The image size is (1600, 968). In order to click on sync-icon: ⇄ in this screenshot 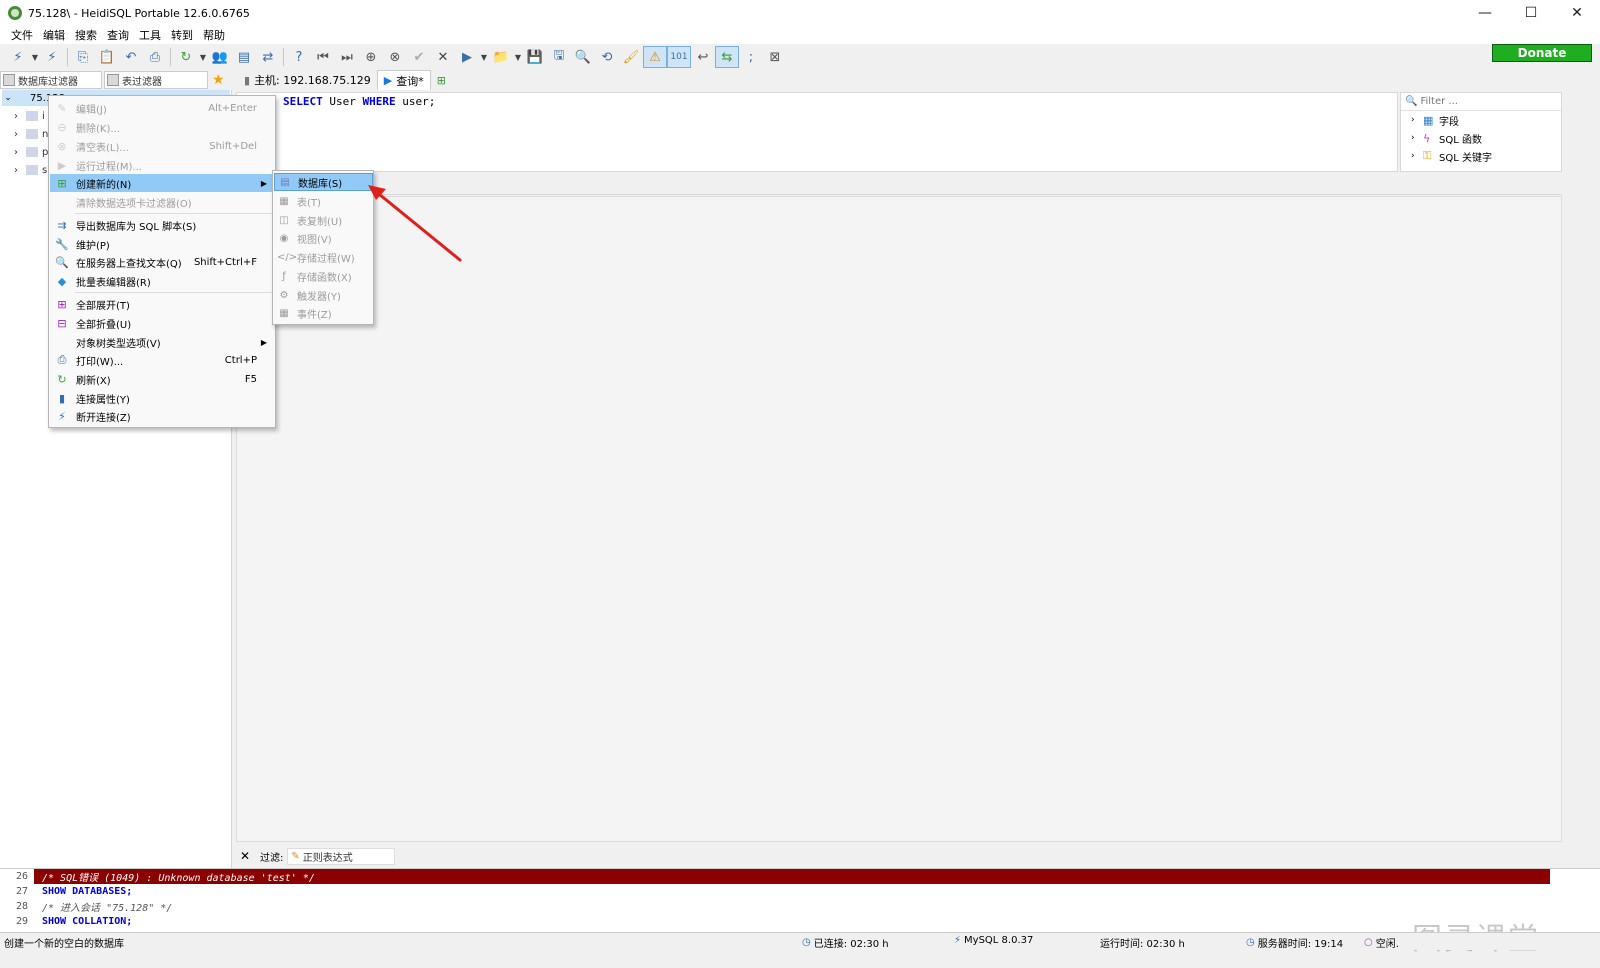, I will do `click(268, 57)`.